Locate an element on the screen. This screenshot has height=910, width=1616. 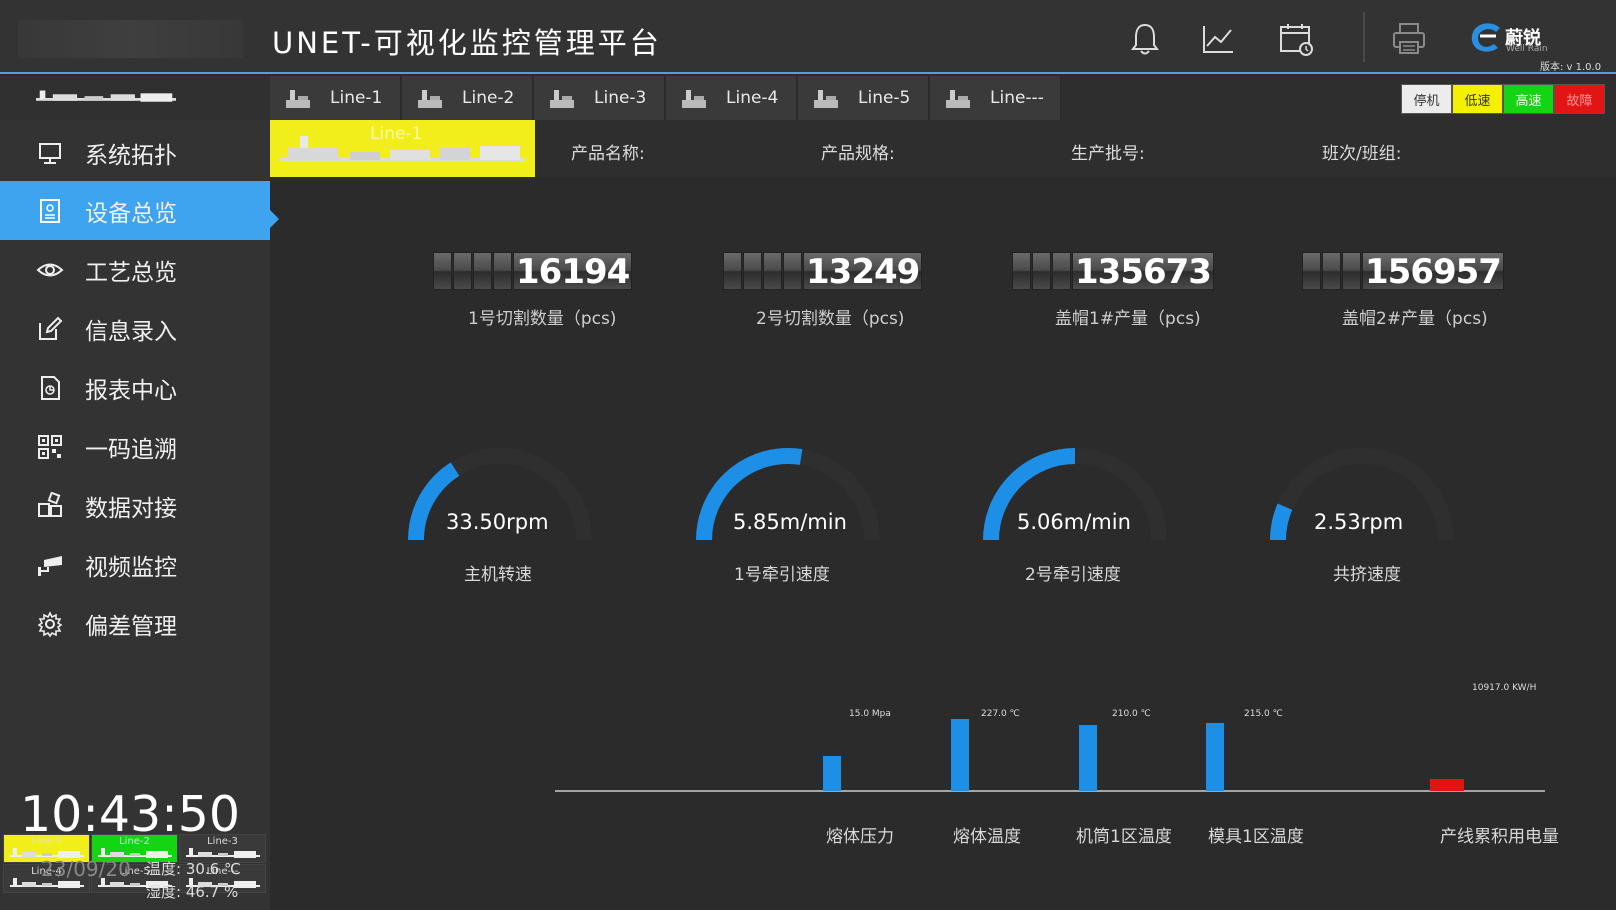
gauge-label: 主机转速 is located at coordinates (498, 575).